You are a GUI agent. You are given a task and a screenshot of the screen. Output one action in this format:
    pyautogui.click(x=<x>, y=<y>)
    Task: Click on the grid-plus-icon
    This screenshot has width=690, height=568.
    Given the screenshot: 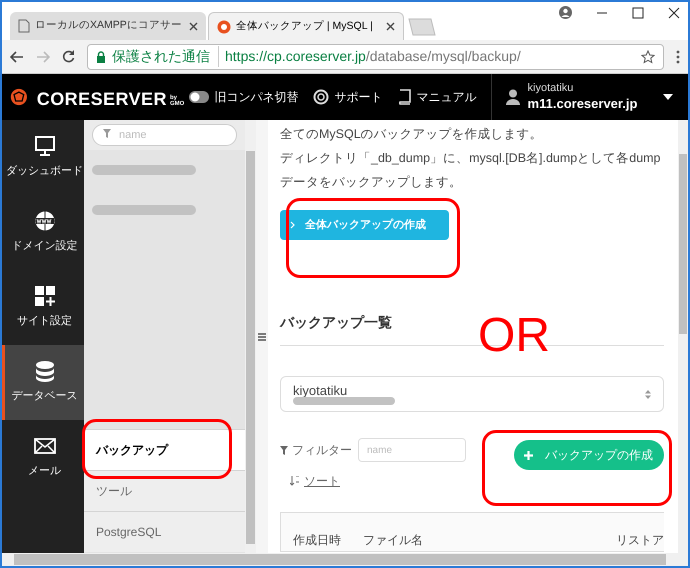 What is the action you would take?
    pyautogui.click(x=45, y=296)
    